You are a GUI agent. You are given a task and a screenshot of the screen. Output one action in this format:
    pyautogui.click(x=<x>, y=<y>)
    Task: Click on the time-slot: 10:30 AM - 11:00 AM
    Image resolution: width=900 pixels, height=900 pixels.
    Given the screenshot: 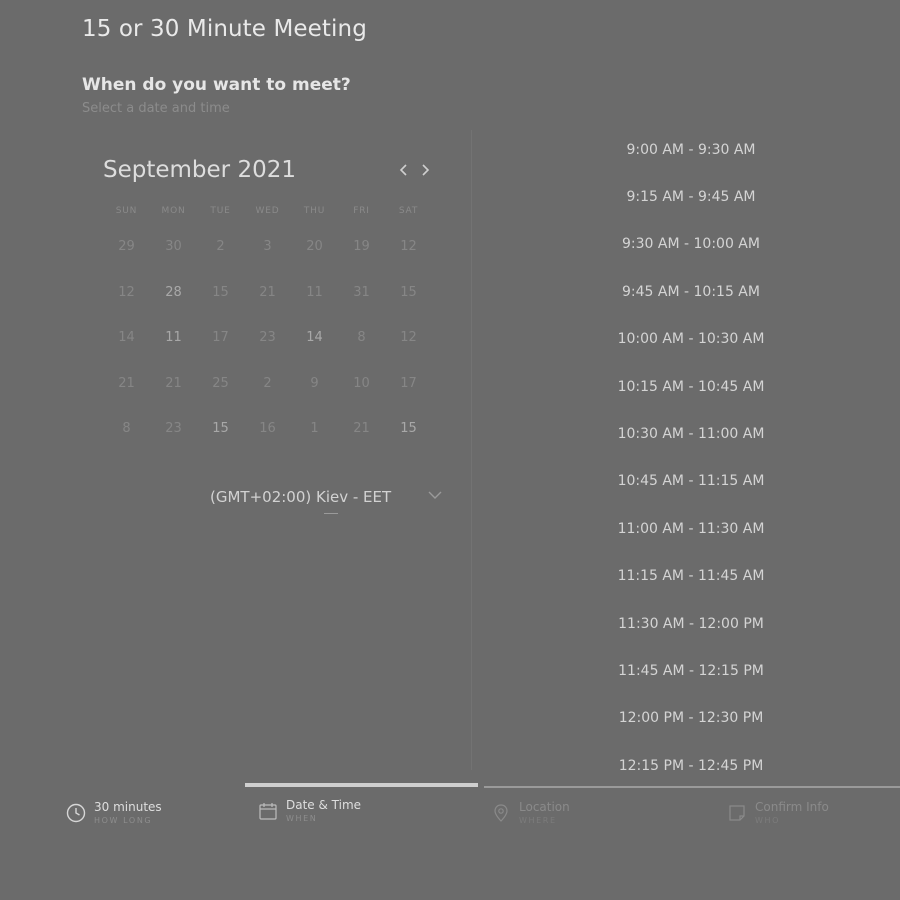 What is the action you would take?
    pyautogui.click(x=691, y=433)
    